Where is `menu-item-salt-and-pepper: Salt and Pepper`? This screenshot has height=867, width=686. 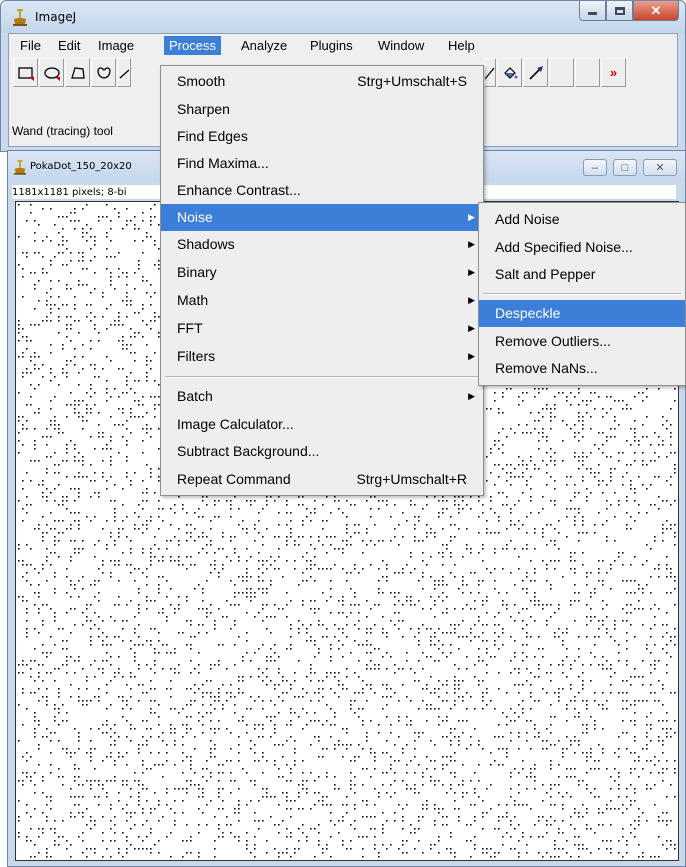
menu-item-salt-and-pepper: Salt and Pepper is located at coordinates (582, 274).